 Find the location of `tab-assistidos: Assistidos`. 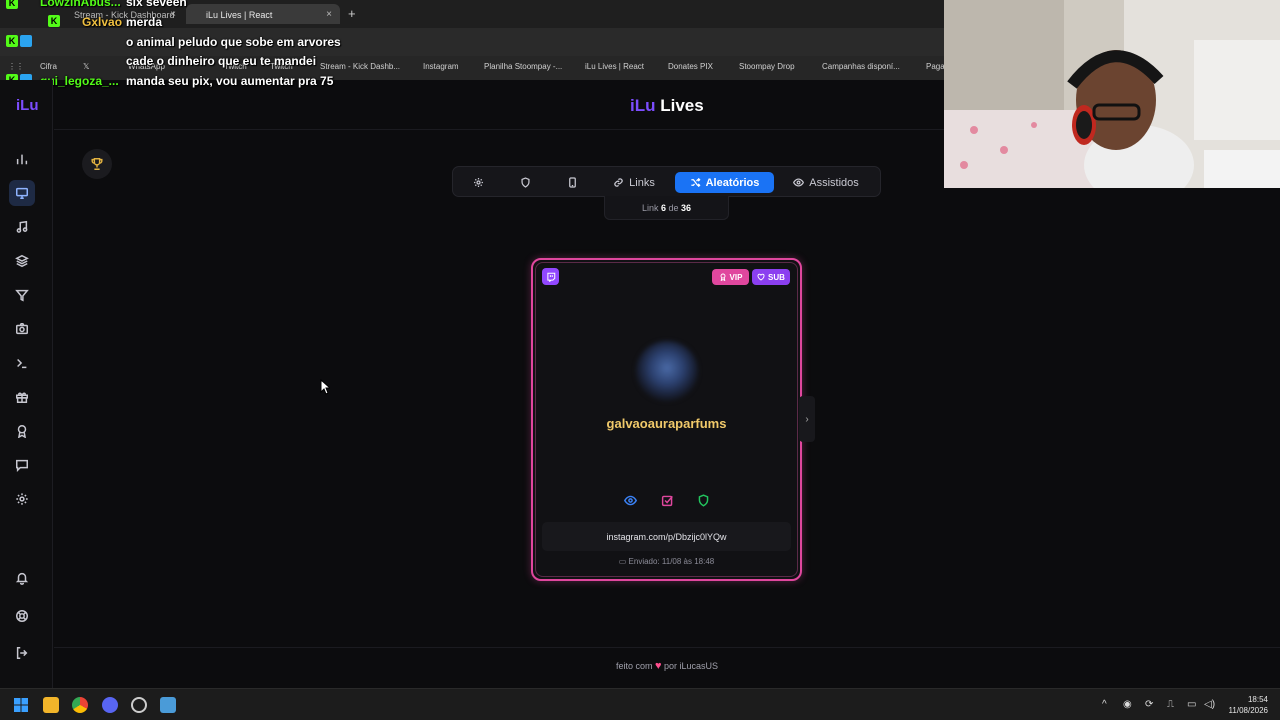

tab-assistidos: Assistidos is located at coordinates (826, 182).